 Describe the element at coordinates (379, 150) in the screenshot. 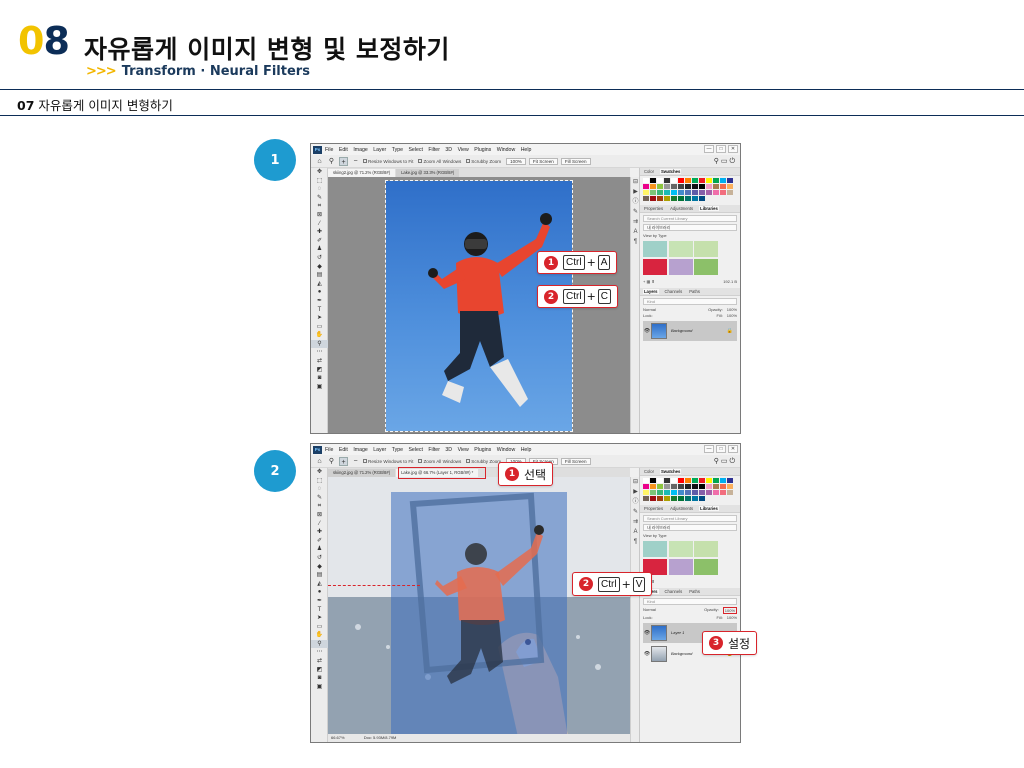

I see `menu-layer: Layer` at that location.